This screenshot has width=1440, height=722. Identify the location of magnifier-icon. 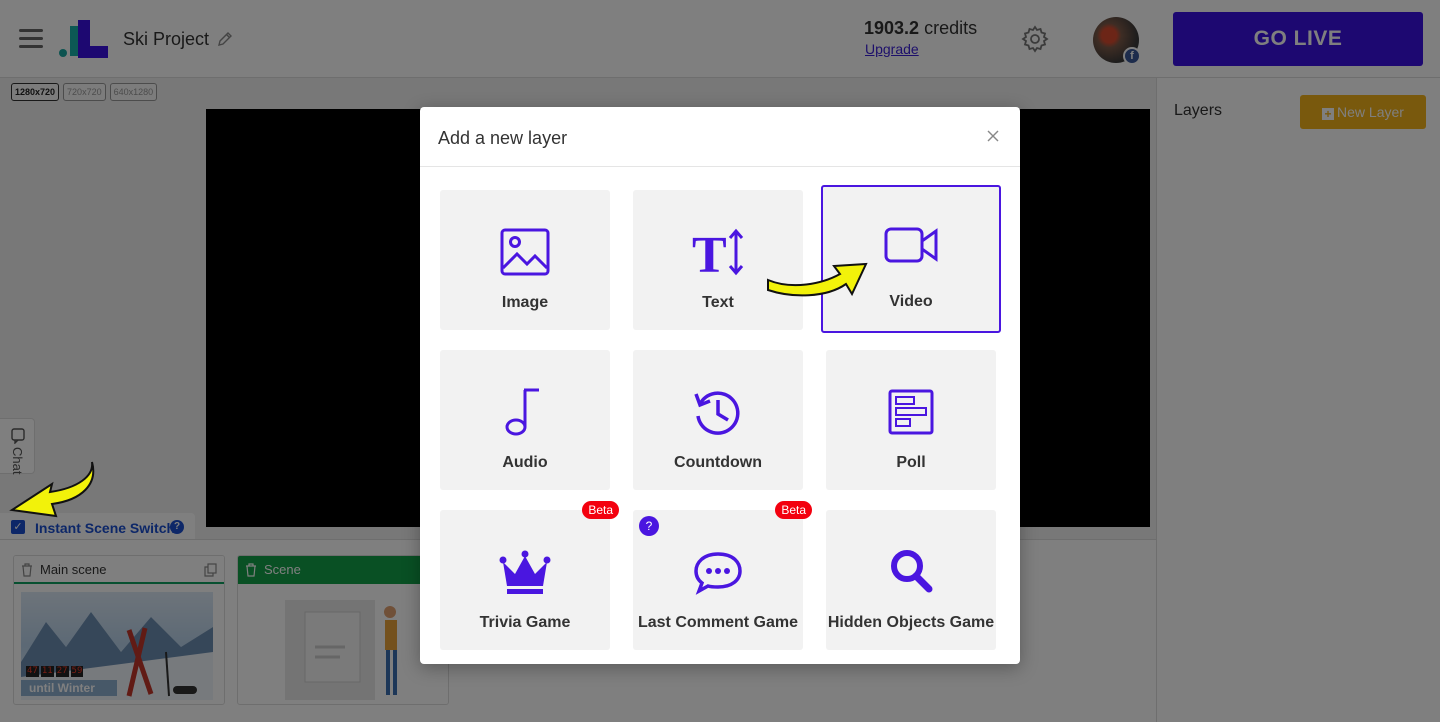
(912, 571).